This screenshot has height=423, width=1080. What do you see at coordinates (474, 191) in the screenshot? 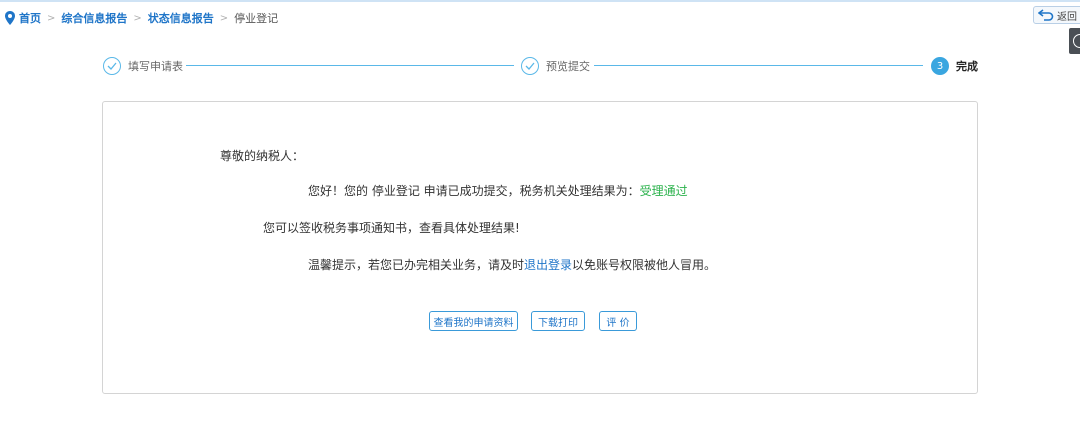
I see `result-message-text: 您好！您的 停业登记 申请已成功提交，税务机关处理结果为：` at bounding box center [474, 191].